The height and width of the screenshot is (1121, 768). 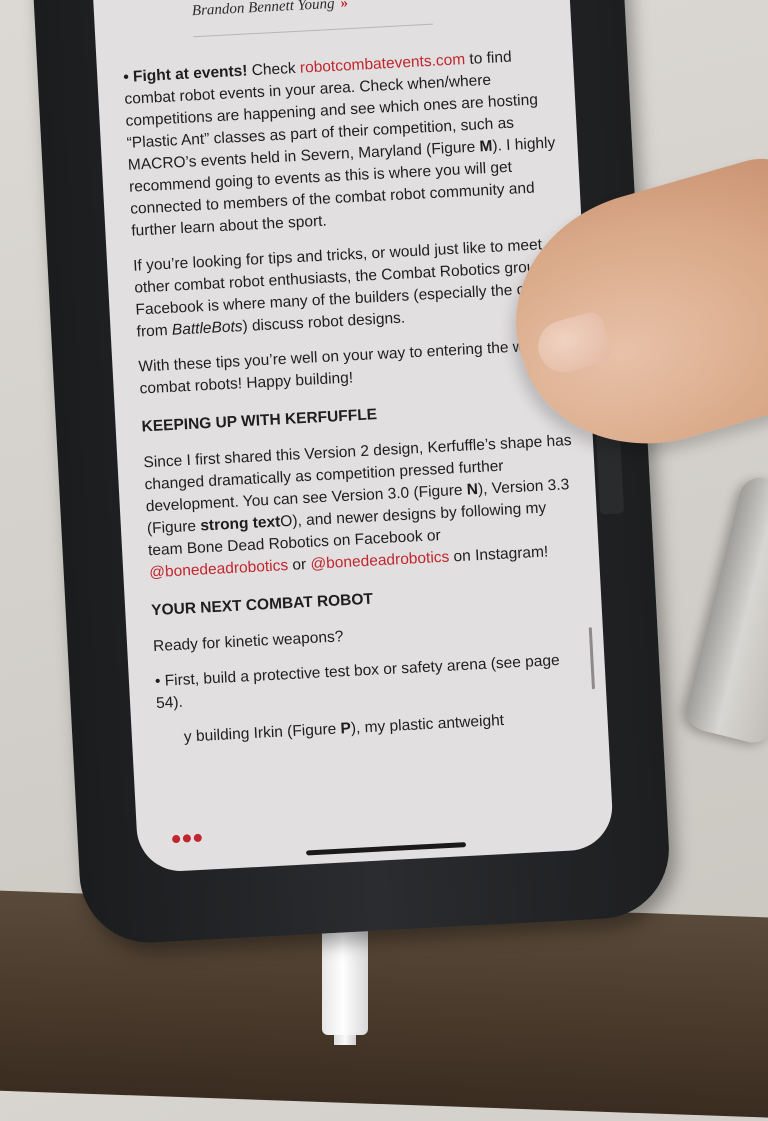 What do you see at coordinates (427, 724) in the screenshot?
I see `text-run: ), my plastic antweight` at bounding box center [427, 724].